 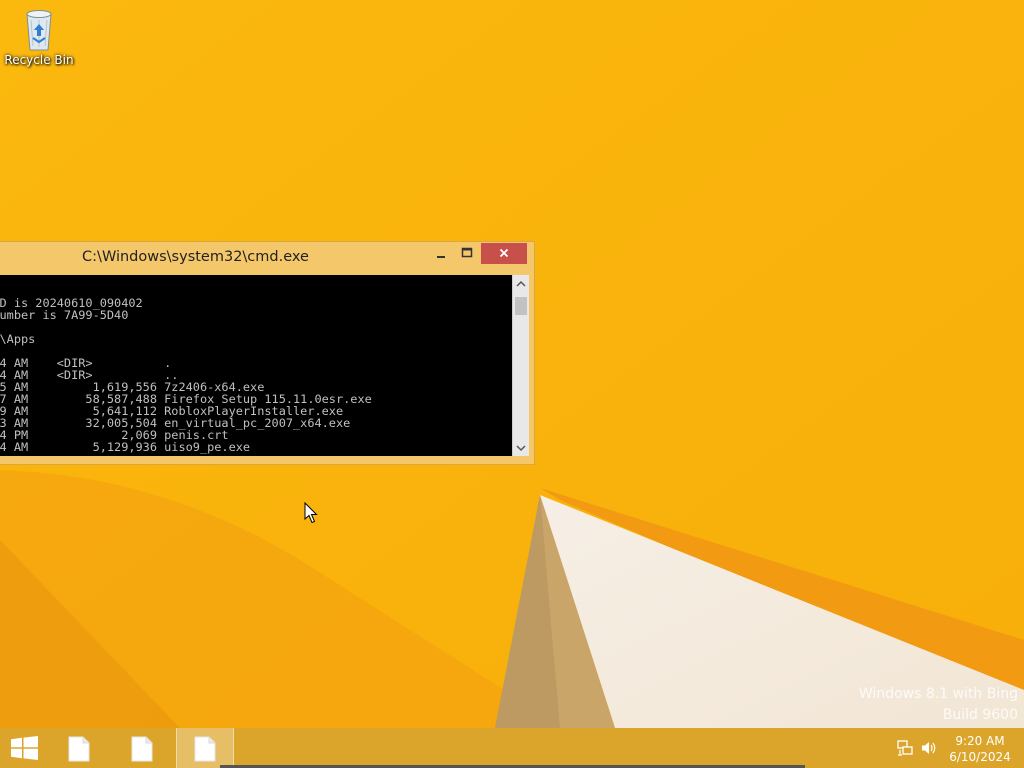 I want to click on close-icon, so click(x=504, y=253).